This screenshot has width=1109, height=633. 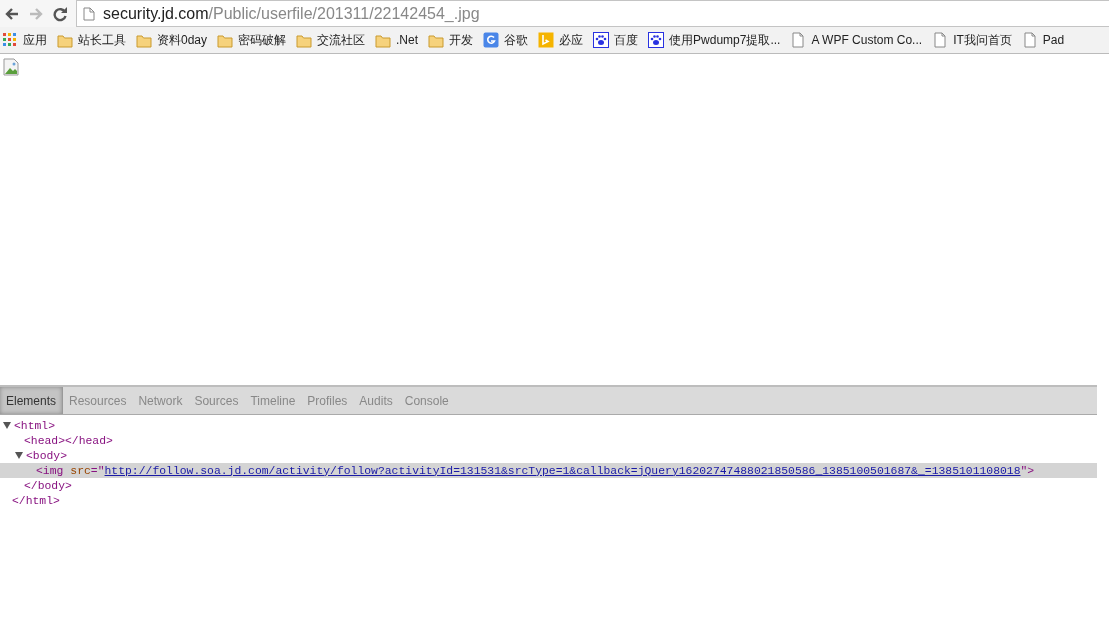 What do you see at coordinates (397, 40) in the screenshot?
I see `bookmark: .Net` at bounding box center [397, 40].